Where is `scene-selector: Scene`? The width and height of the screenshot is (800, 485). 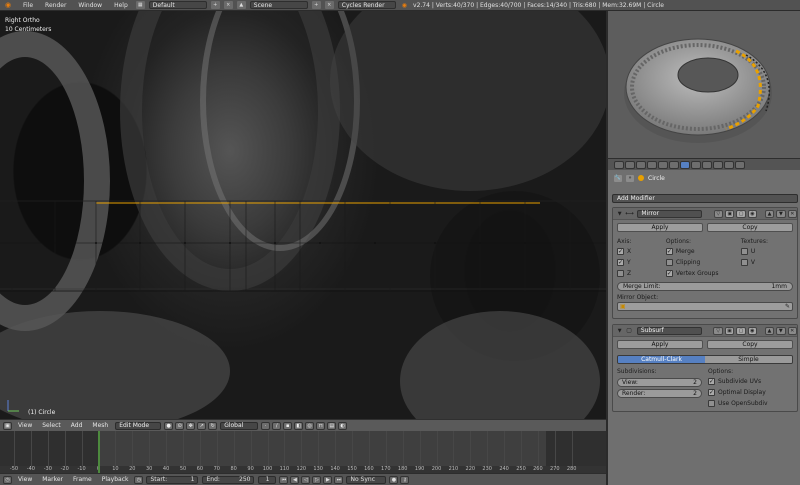 scene-selector: Scene is located at coordinates (278, 5).